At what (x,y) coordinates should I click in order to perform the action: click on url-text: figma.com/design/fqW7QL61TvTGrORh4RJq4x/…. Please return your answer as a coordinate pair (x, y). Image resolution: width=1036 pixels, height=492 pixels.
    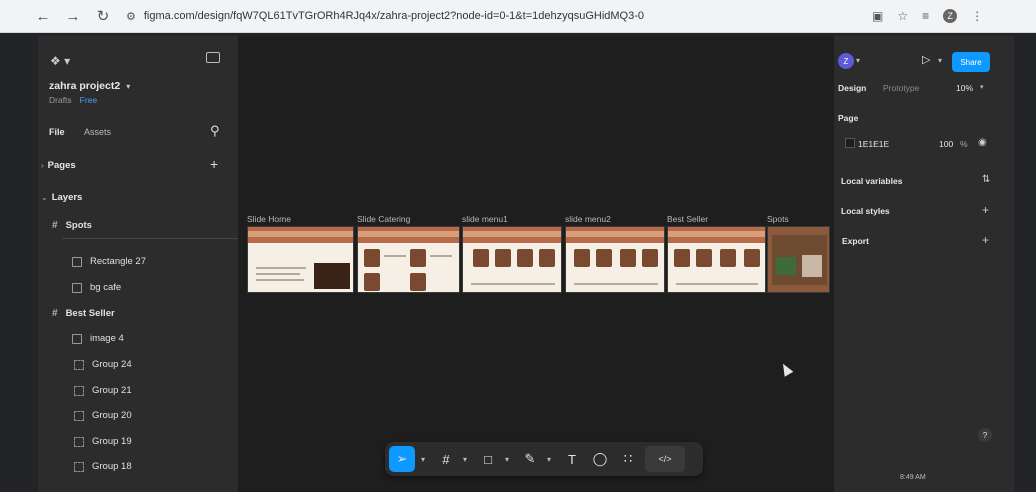
    Looking at the image, I should click on (393, 16).